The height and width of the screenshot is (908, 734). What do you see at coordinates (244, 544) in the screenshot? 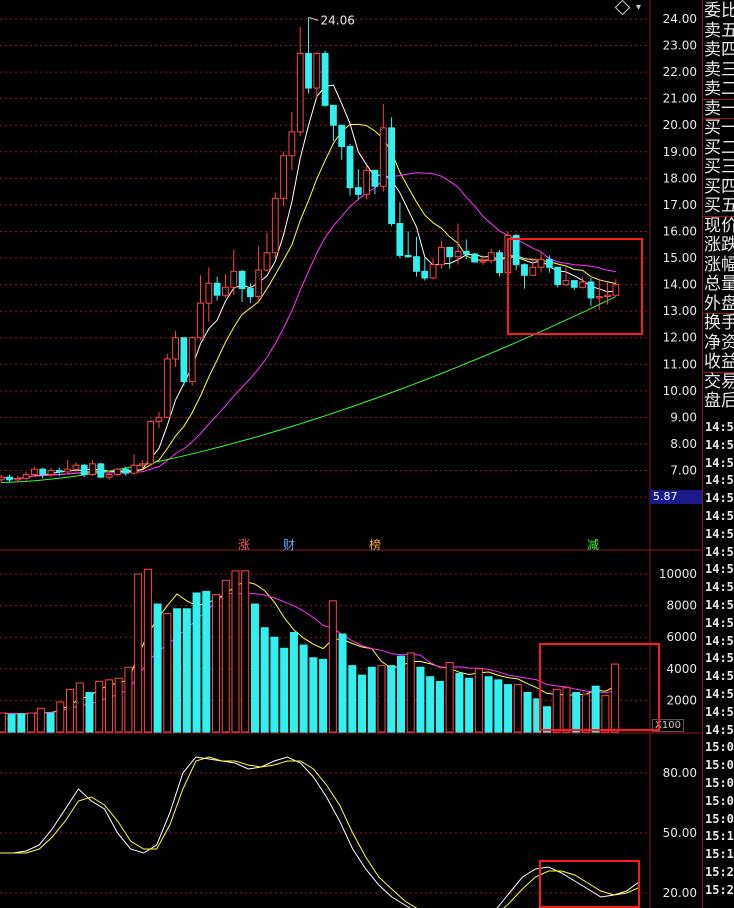
I see `event-tag-limit-up: 涨` at bounding box center [244, 544].